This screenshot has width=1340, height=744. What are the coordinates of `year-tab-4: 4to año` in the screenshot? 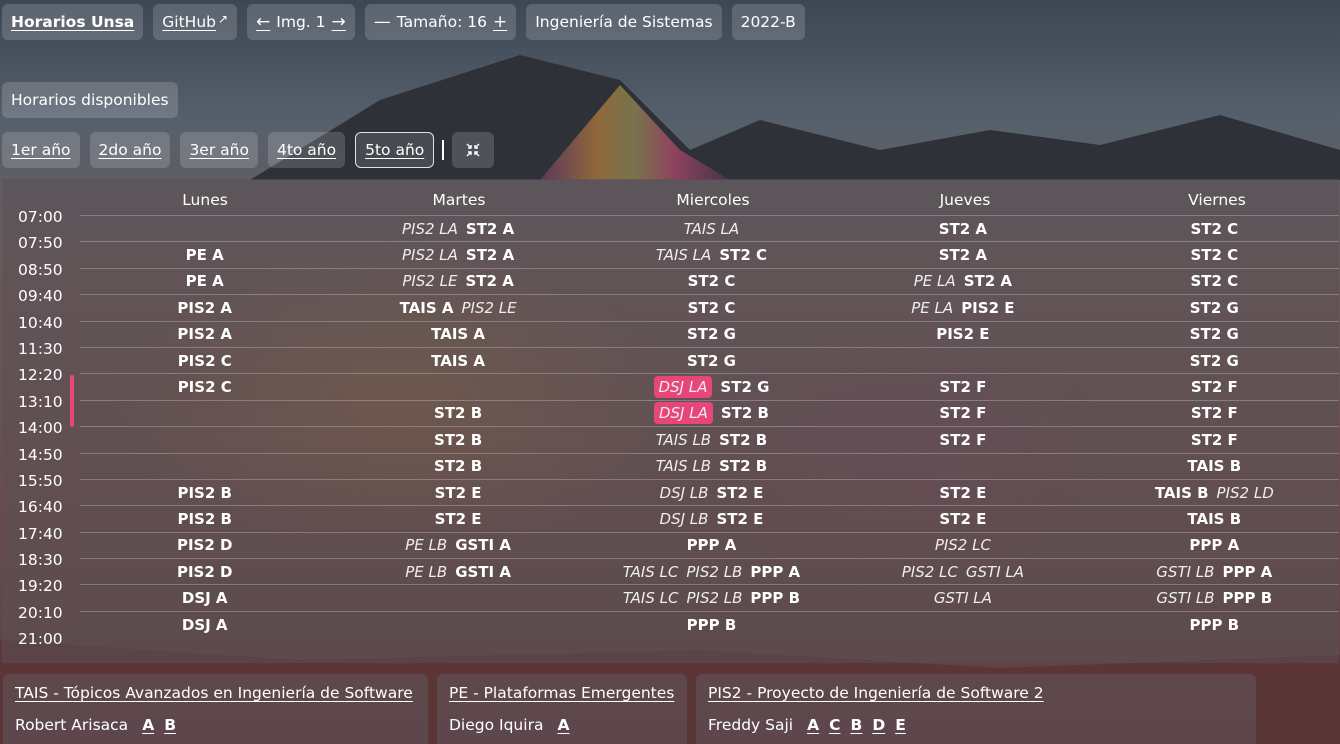 It's located at (306, 150).